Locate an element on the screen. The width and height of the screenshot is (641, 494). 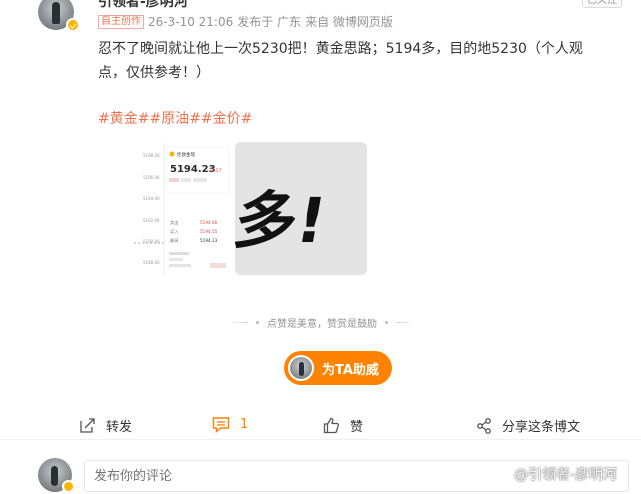
comment-action: 1 is located at coordinates (230, 424).